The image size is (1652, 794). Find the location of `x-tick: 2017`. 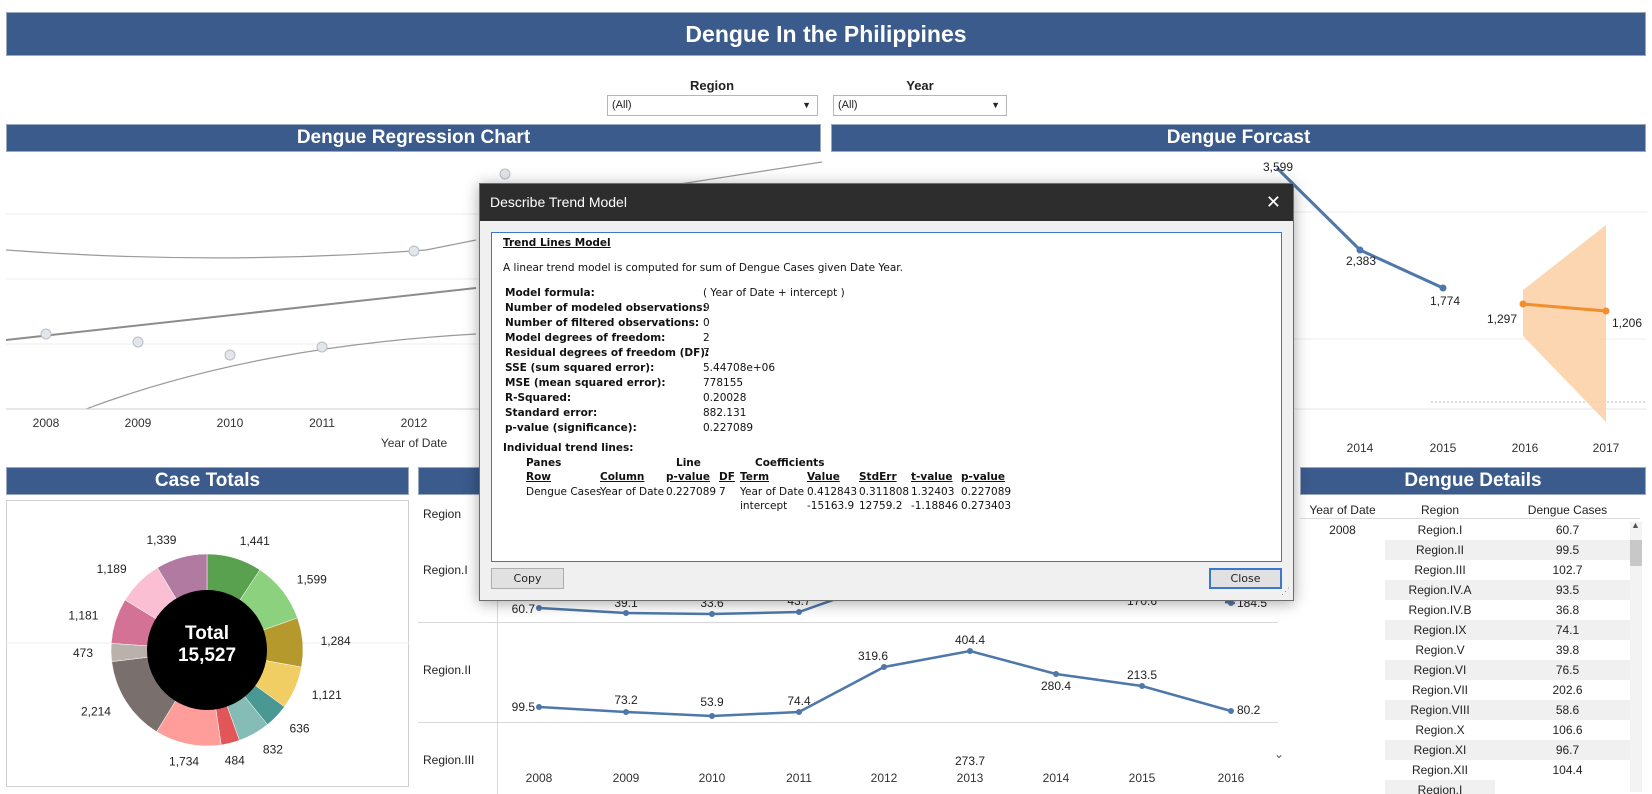

x-tick: 2017 is located at coordinates (1606, 448).